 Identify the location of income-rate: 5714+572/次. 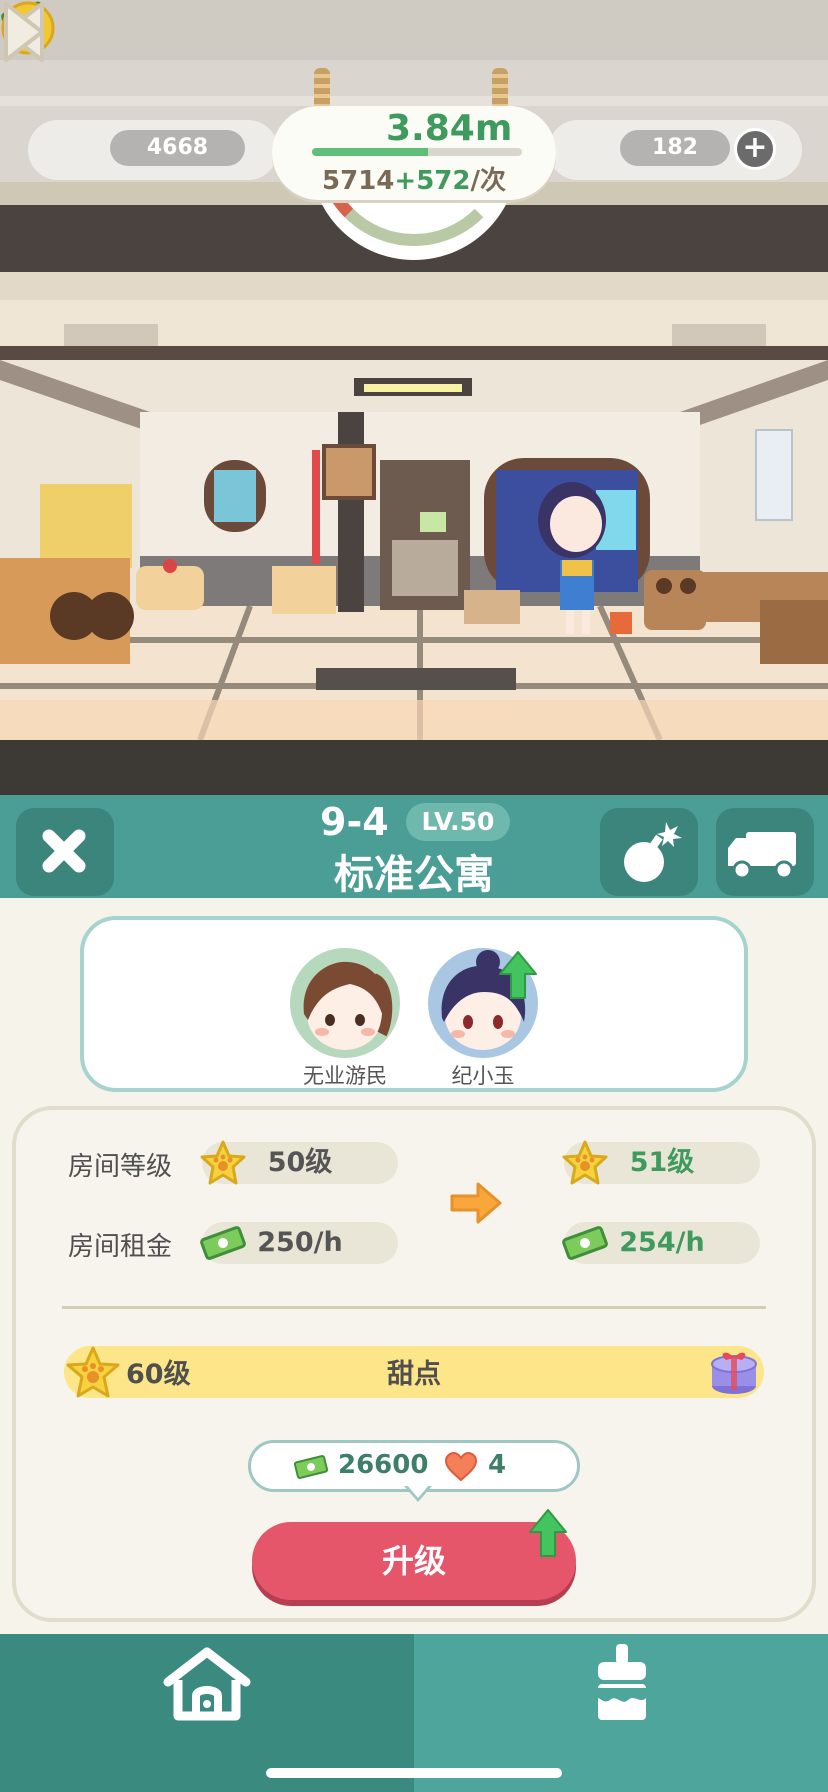
(414, 178).